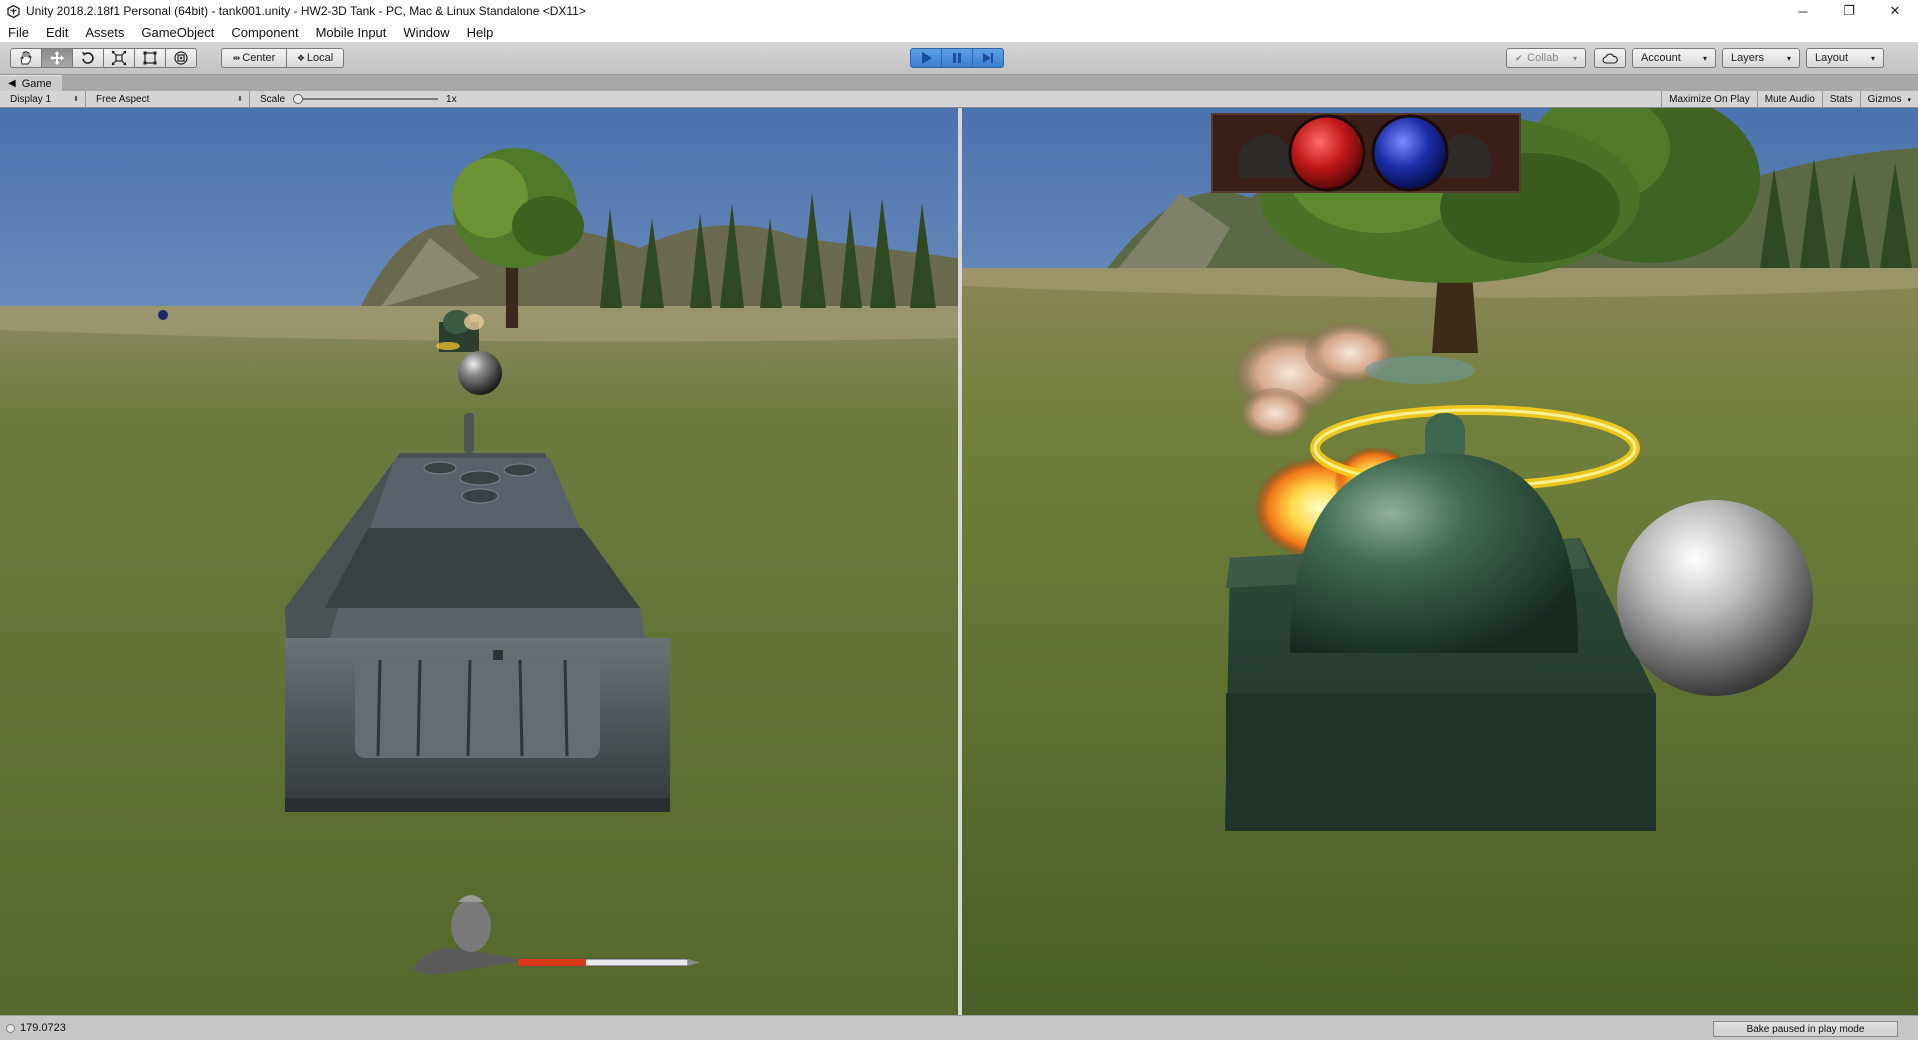 This screenshot has width=1918, height=1040. I want to click on player2-health-hud, so click(1366, 153).